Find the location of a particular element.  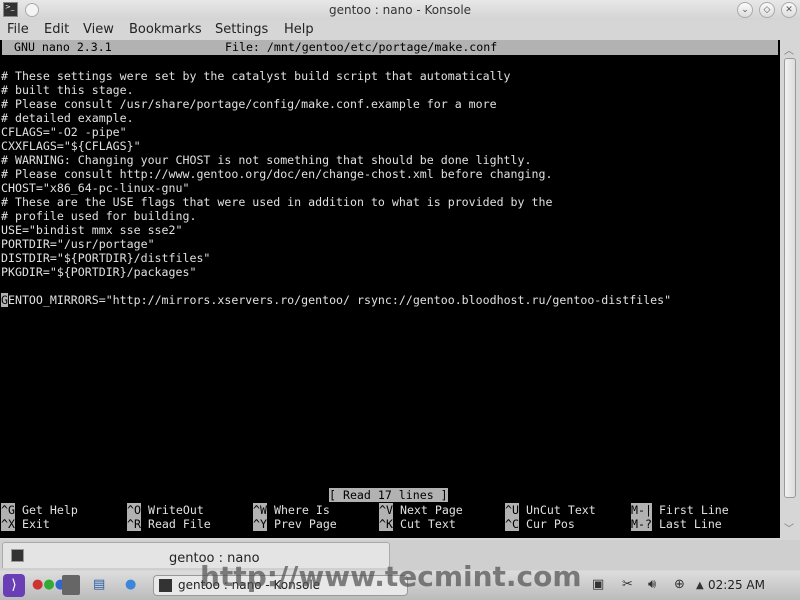

text-line: # profile used for building. is located at coordinates (99, 216).